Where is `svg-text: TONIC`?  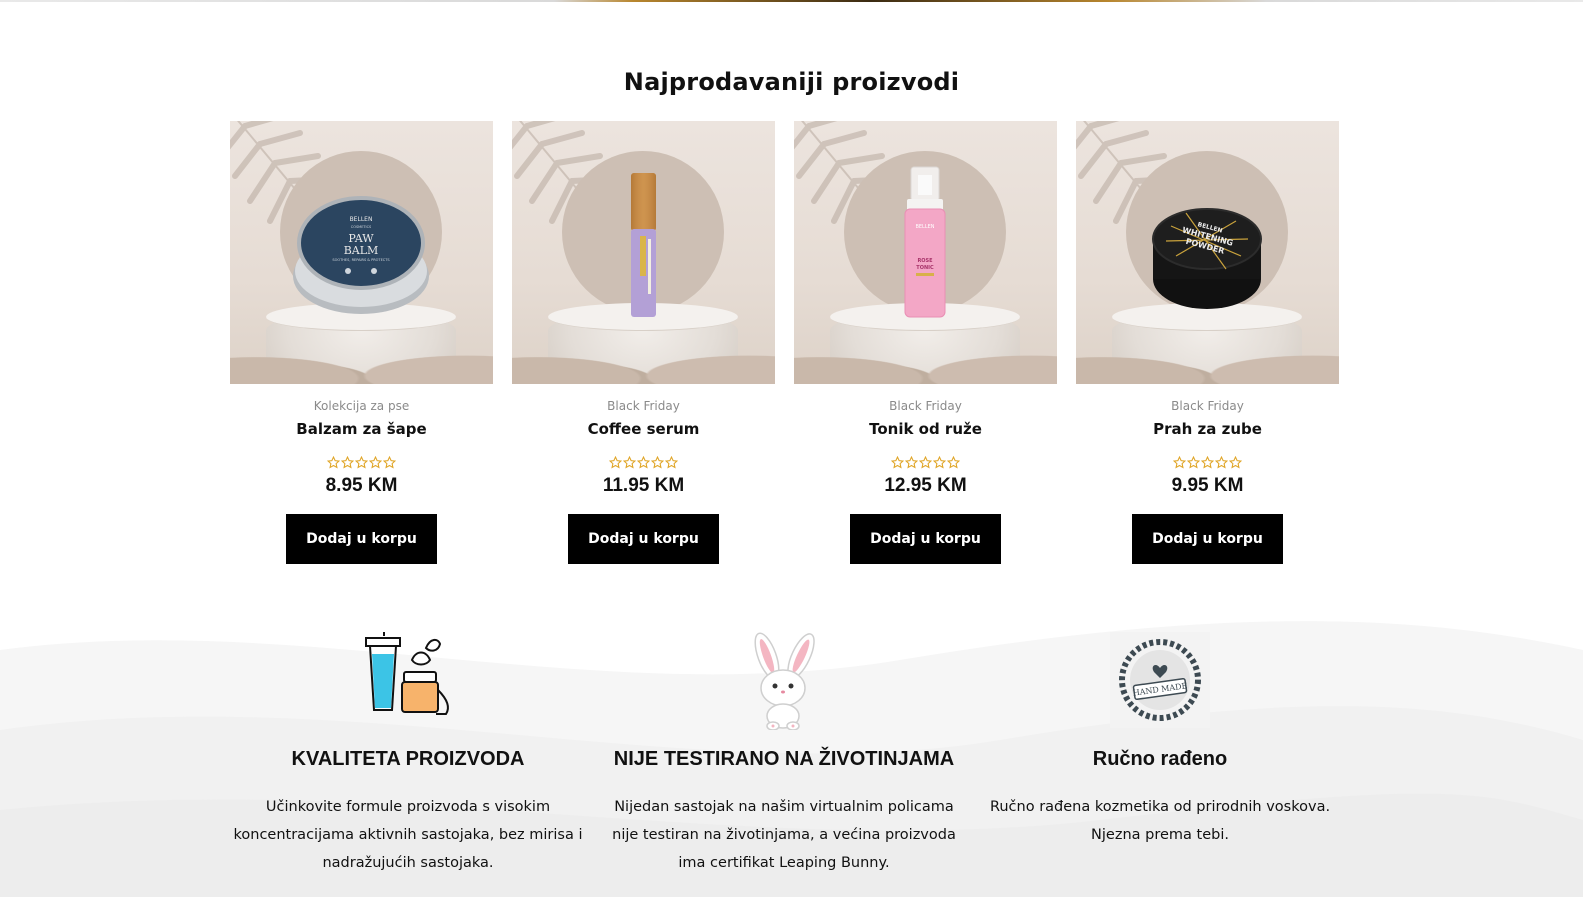 svg-text: TONIC is located at coordinates (925, 268).